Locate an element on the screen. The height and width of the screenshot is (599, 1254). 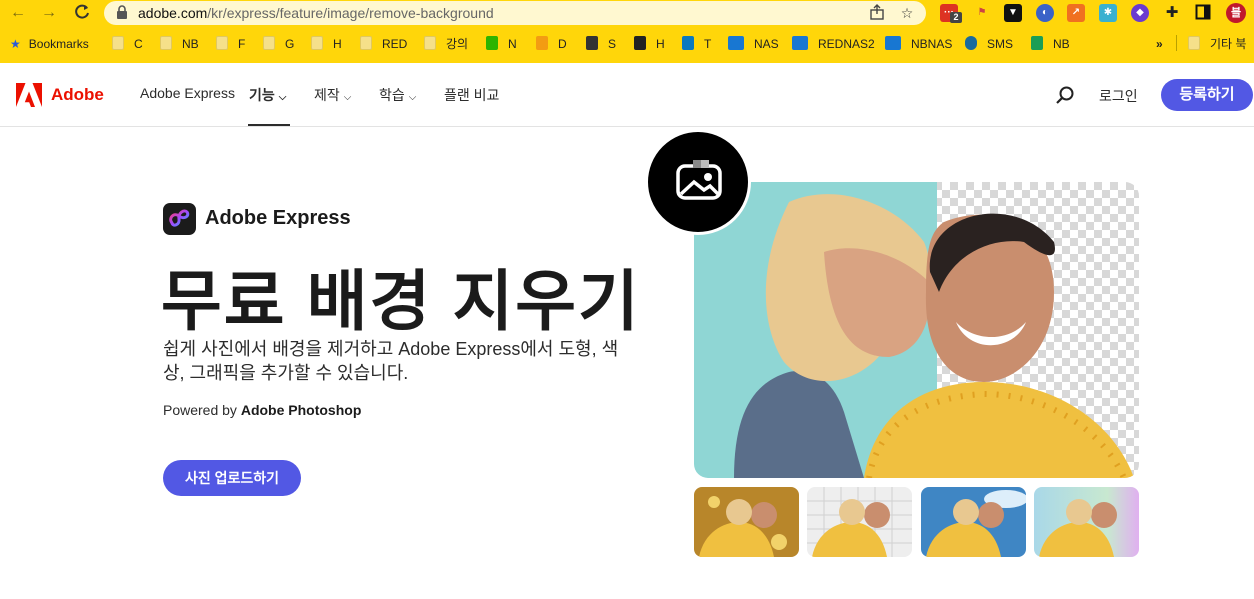
share-icon is located at coordinates (877, 13).